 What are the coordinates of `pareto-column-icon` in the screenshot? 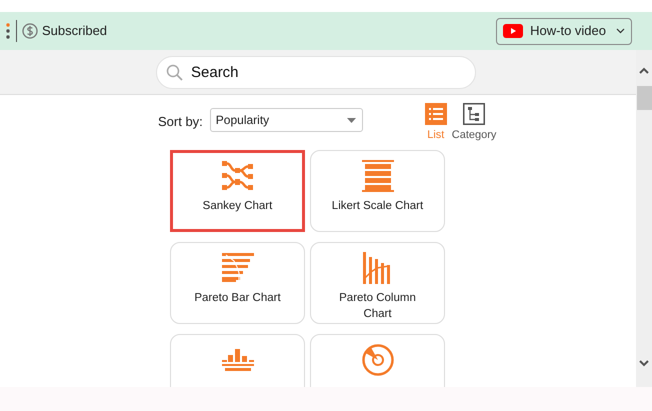 It's located at (377, 268).